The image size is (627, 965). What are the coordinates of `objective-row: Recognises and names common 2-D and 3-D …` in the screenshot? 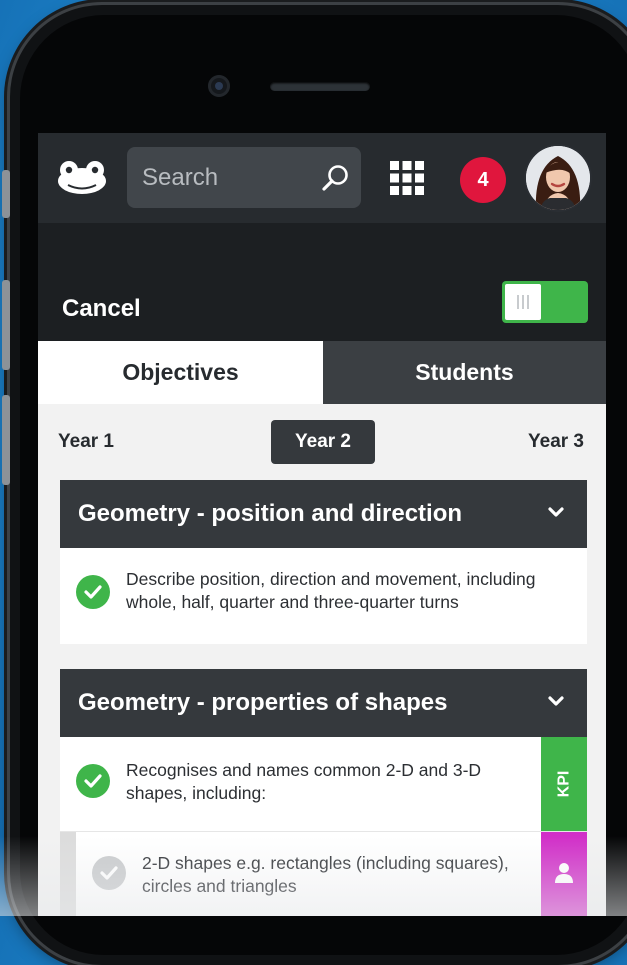 It's located at (323, 784).